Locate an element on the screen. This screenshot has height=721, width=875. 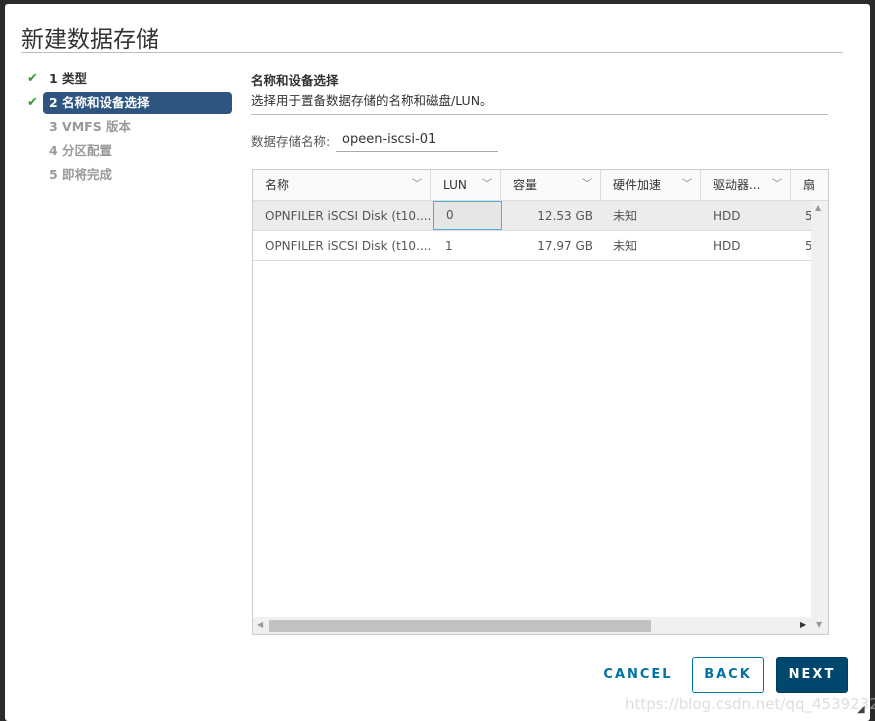
vertical-scrollbar: ▲ is located at coordinates (819, 409).